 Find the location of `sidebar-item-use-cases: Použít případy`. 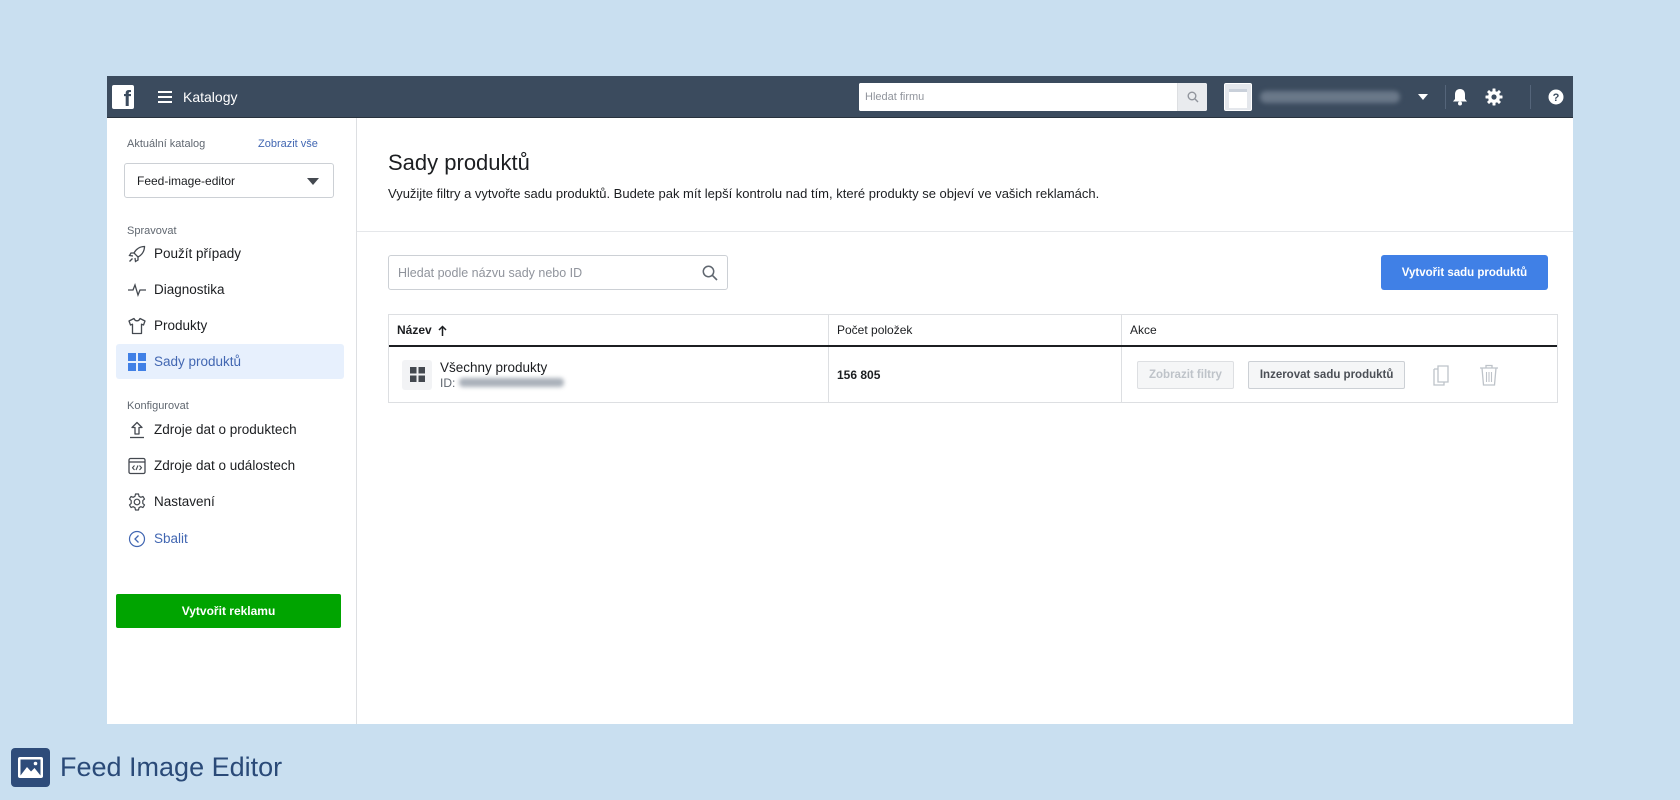

sidebar-item-use-cases: Použít případy is located at coordinates (230, 253).